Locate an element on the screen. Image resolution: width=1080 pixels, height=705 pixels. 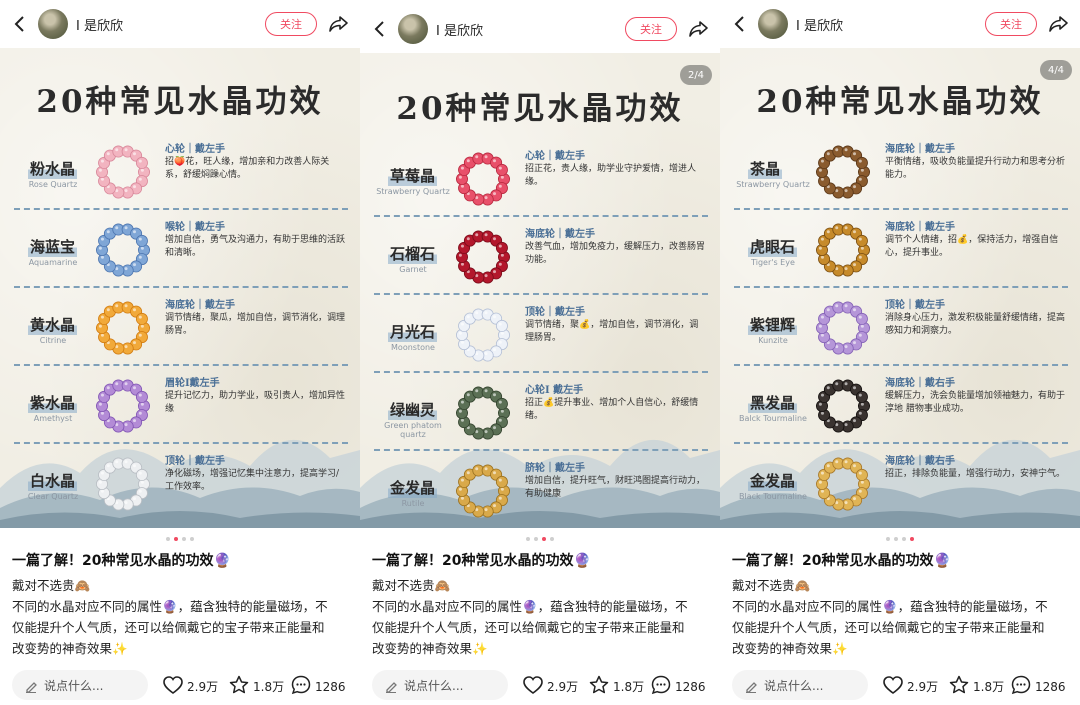
comment-count: 1286 is located at coordinates (690, 686).